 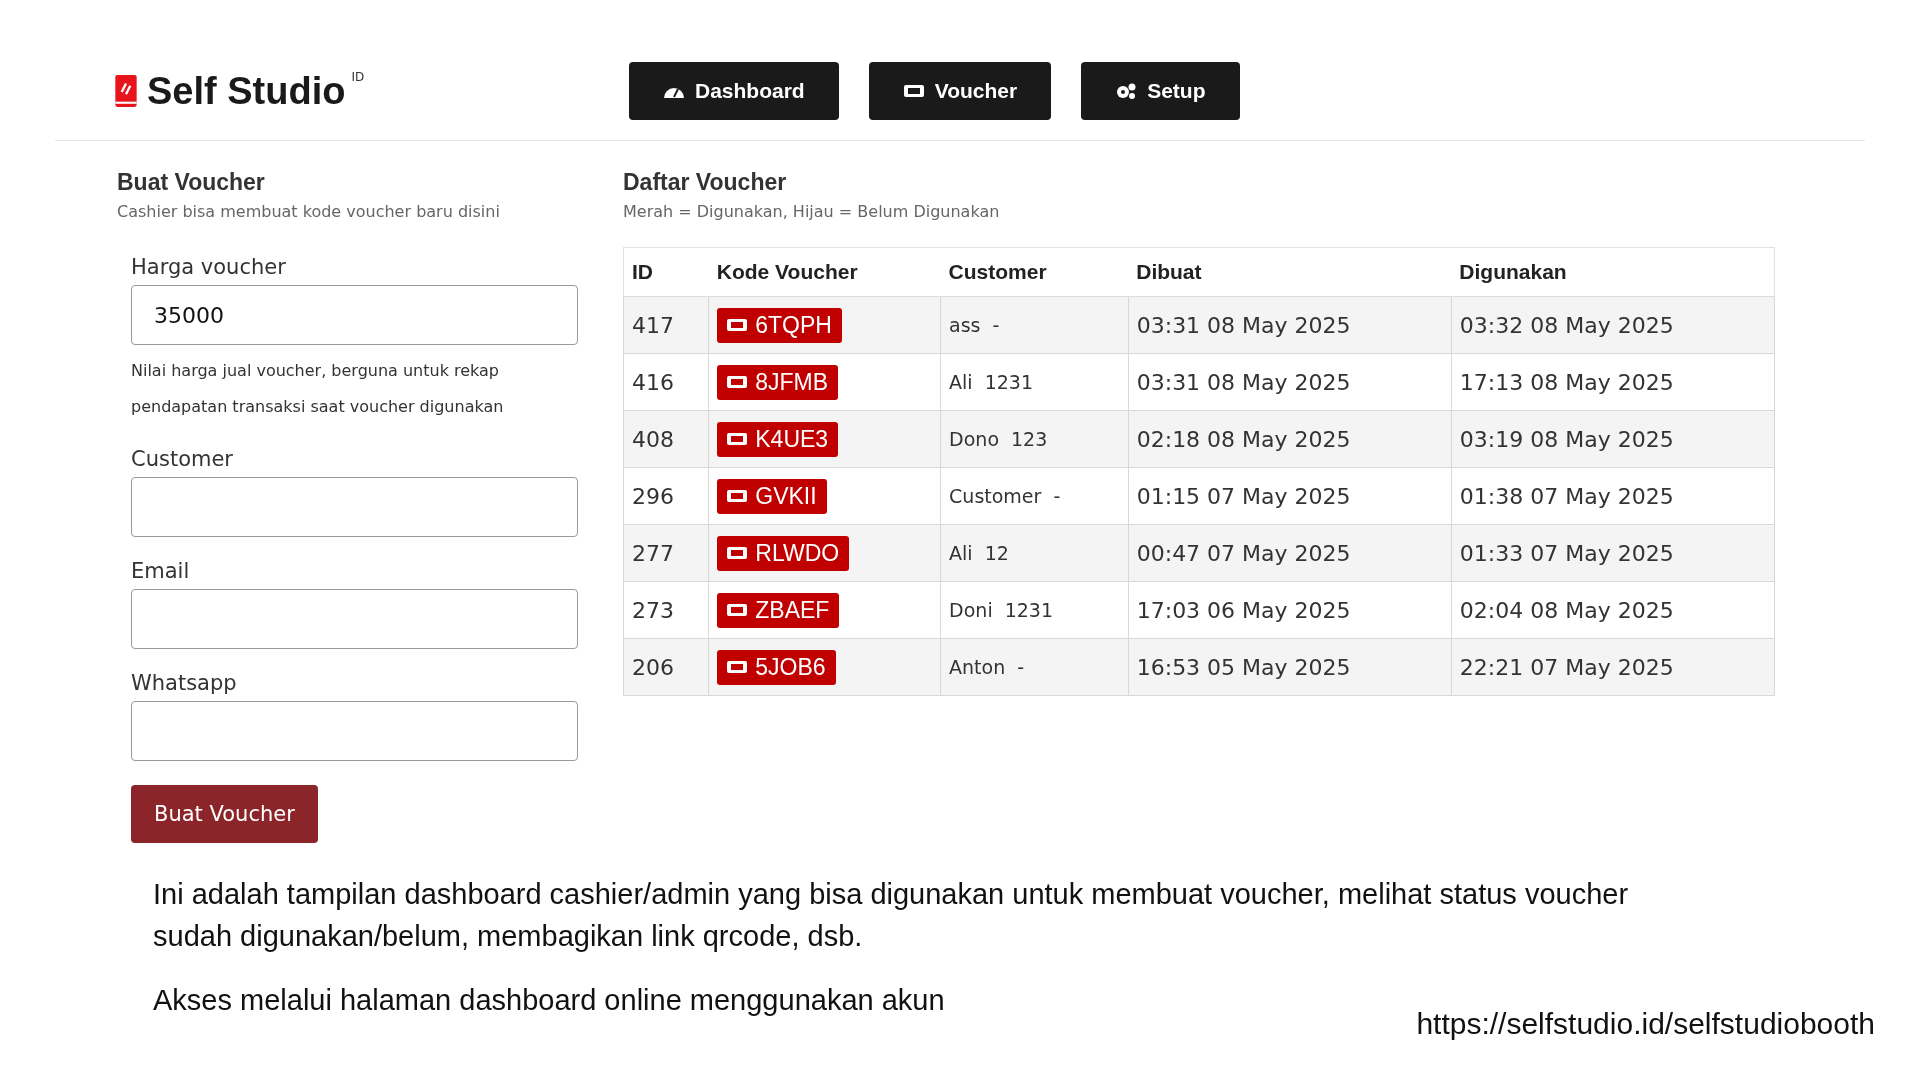 I want to click on table-cell: 01:33 07 May 2025, so click(x=1613, y=553).